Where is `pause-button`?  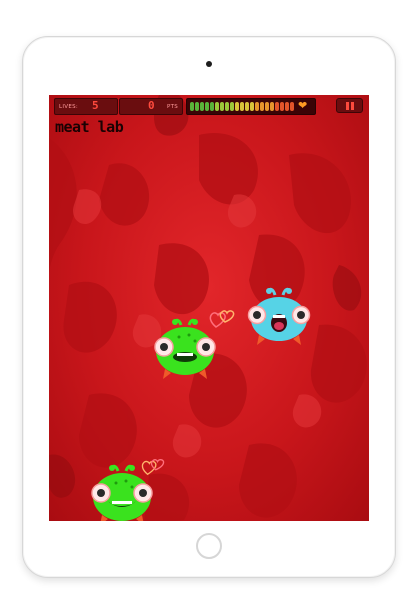 pause-button is located at coordinates (349, 105).